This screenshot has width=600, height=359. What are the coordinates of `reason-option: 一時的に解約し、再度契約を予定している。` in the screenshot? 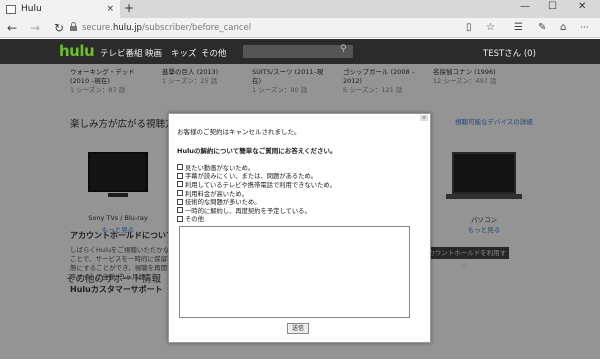 It's located at (256, 210).